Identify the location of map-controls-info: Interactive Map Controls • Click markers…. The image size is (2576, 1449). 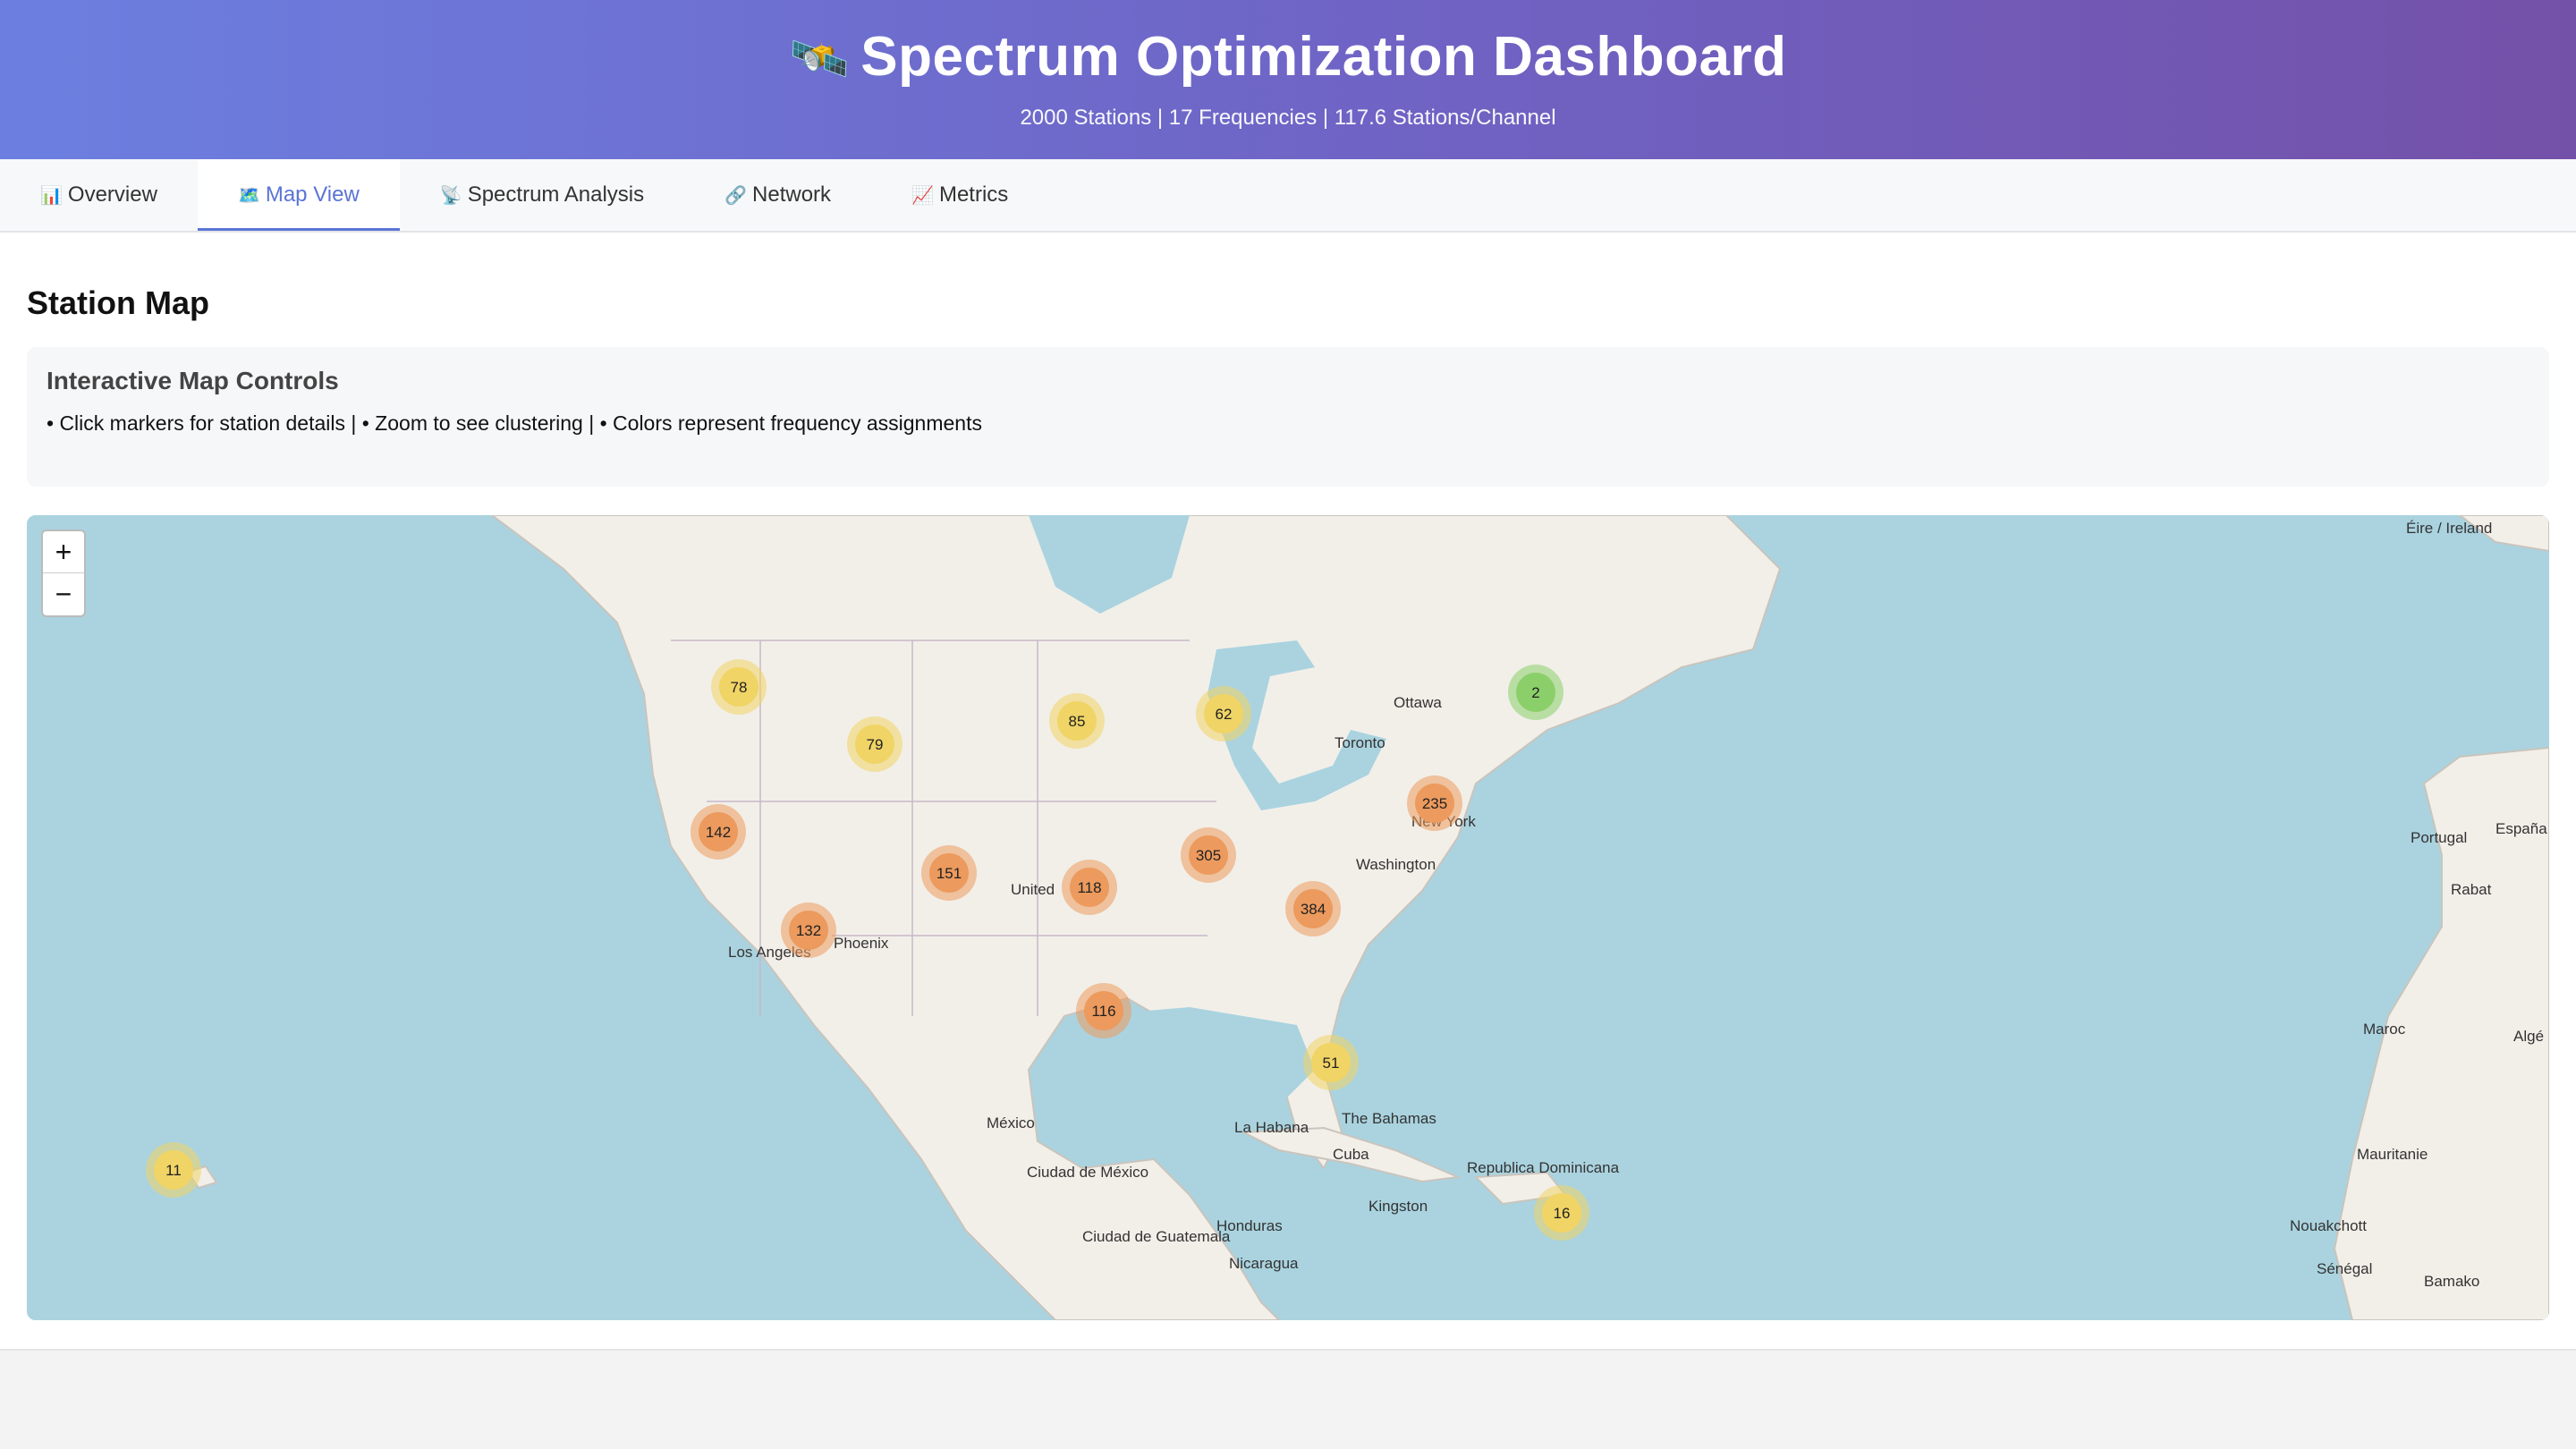
(1288, 417).